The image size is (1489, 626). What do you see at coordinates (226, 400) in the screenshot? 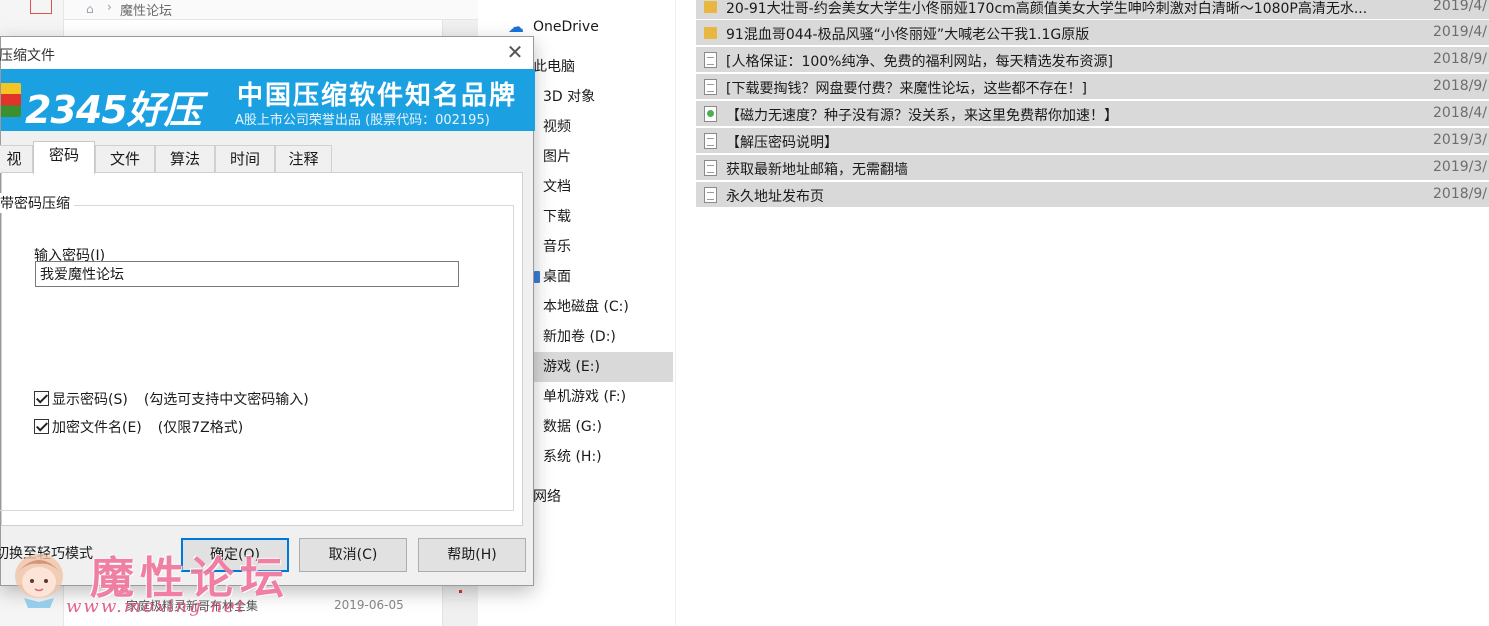
I see `checkbox-hint: (勾选可支持中文密码输入)` at bounding box center [226, 400].